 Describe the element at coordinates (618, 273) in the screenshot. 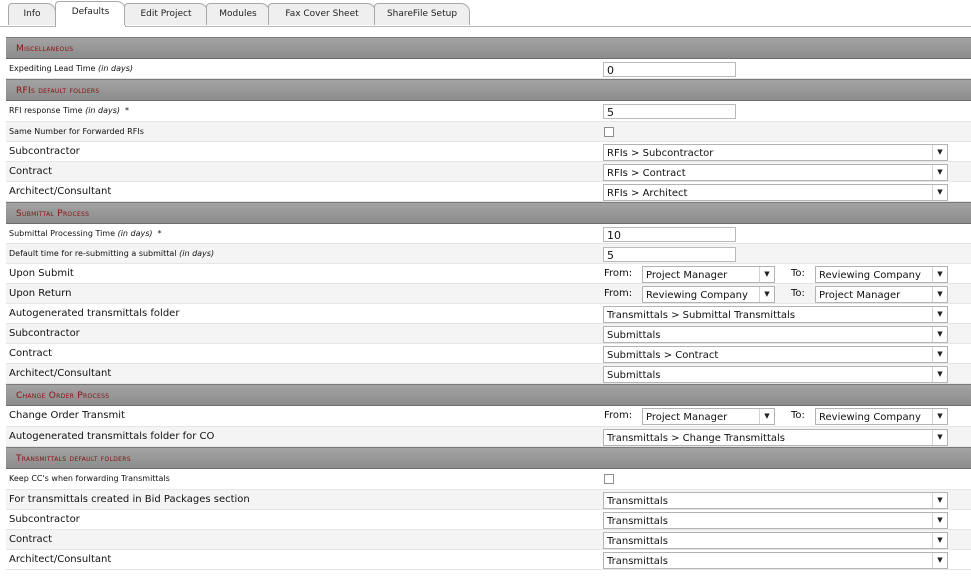

I see `upon-submit-from-label: From:` at that location.